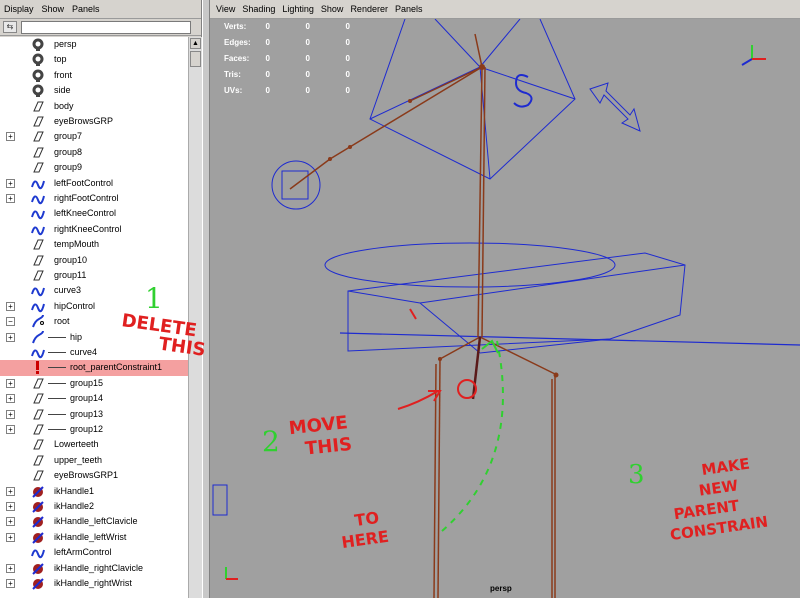  What do you see at coordinates (615, 107) in the screenshot?
I see `double-arrow-control` at bounding box center [615, 107].